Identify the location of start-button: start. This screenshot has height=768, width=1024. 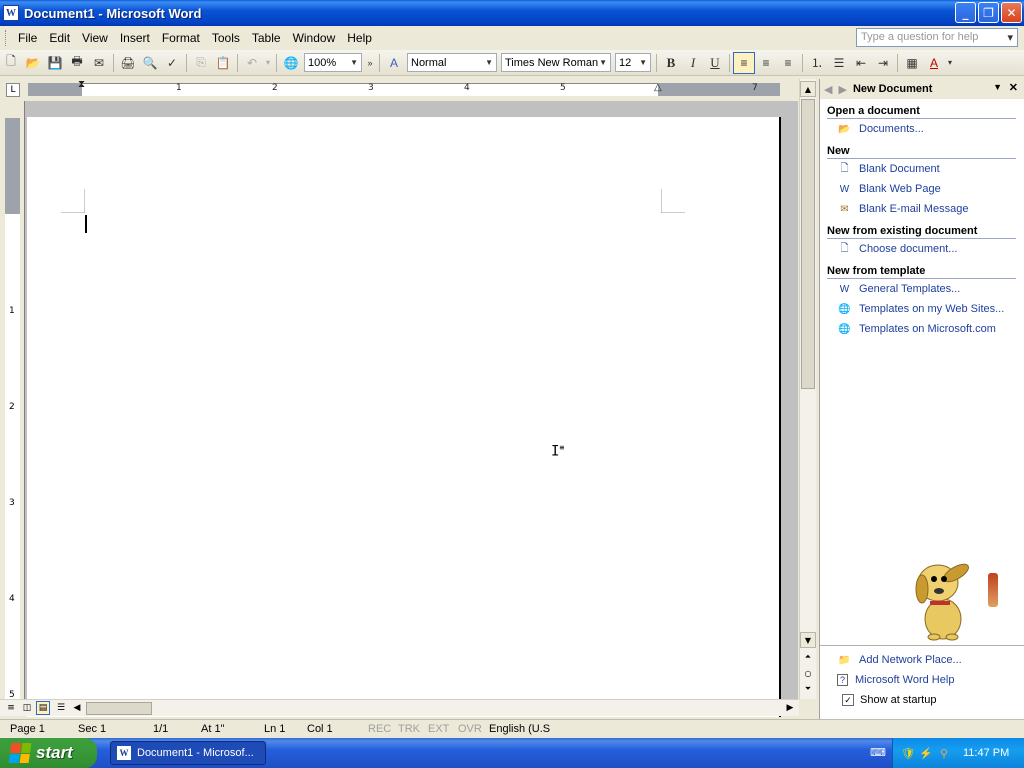
(48, 753).